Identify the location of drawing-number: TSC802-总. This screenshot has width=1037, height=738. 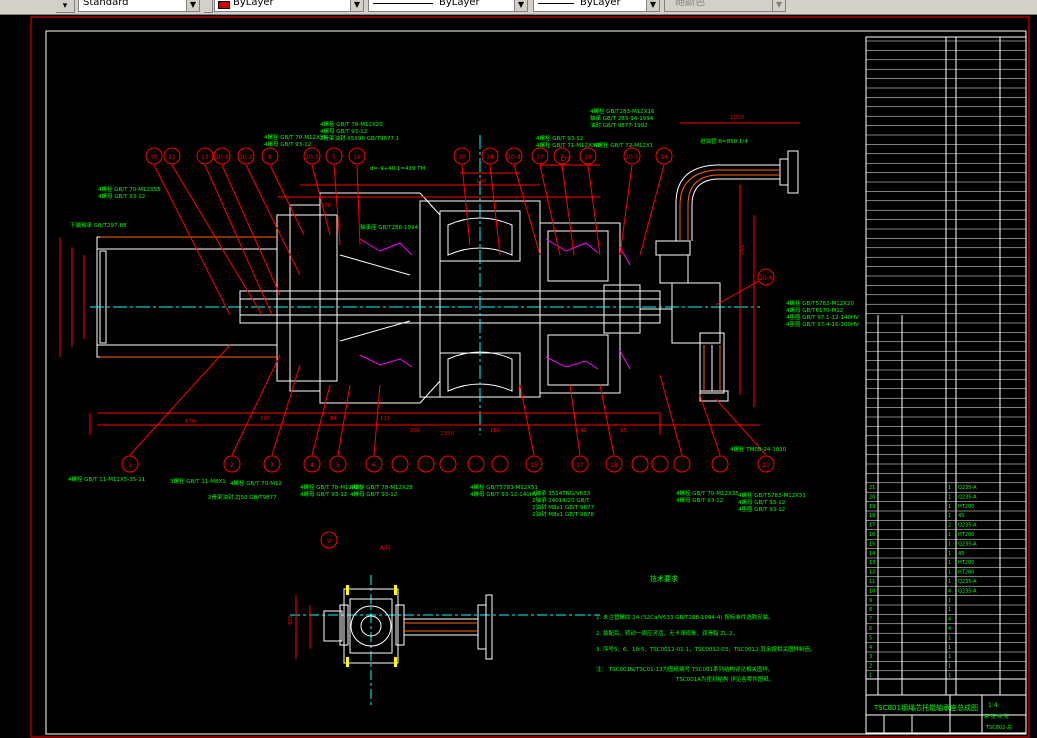
(998, 727).